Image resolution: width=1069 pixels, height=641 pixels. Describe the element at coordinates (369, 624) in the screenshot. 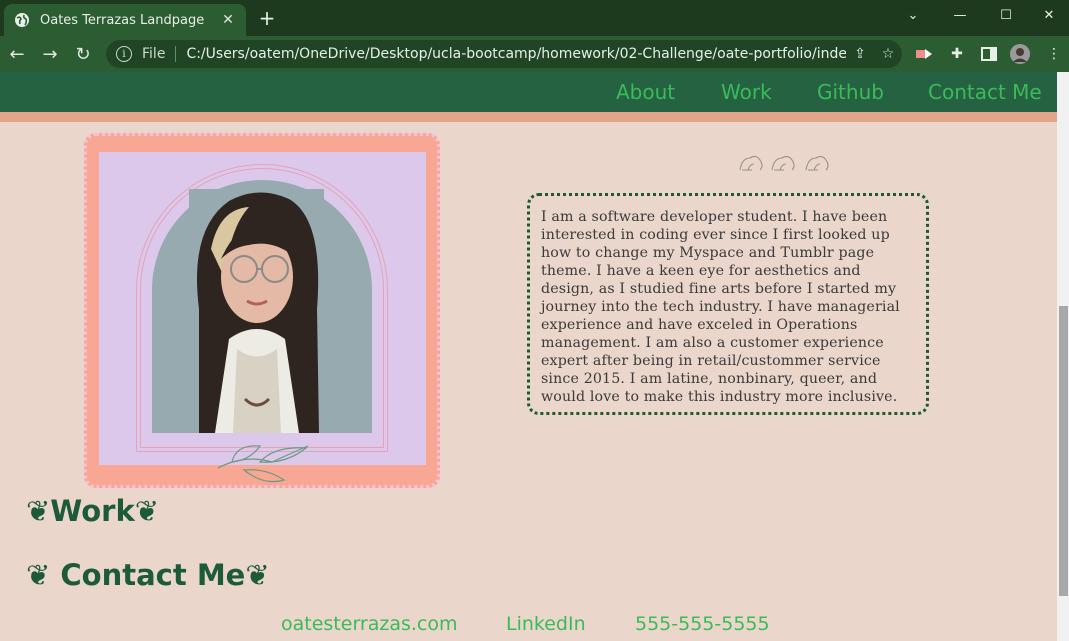

I see `website-link: oatesterrazas.com` at that location.